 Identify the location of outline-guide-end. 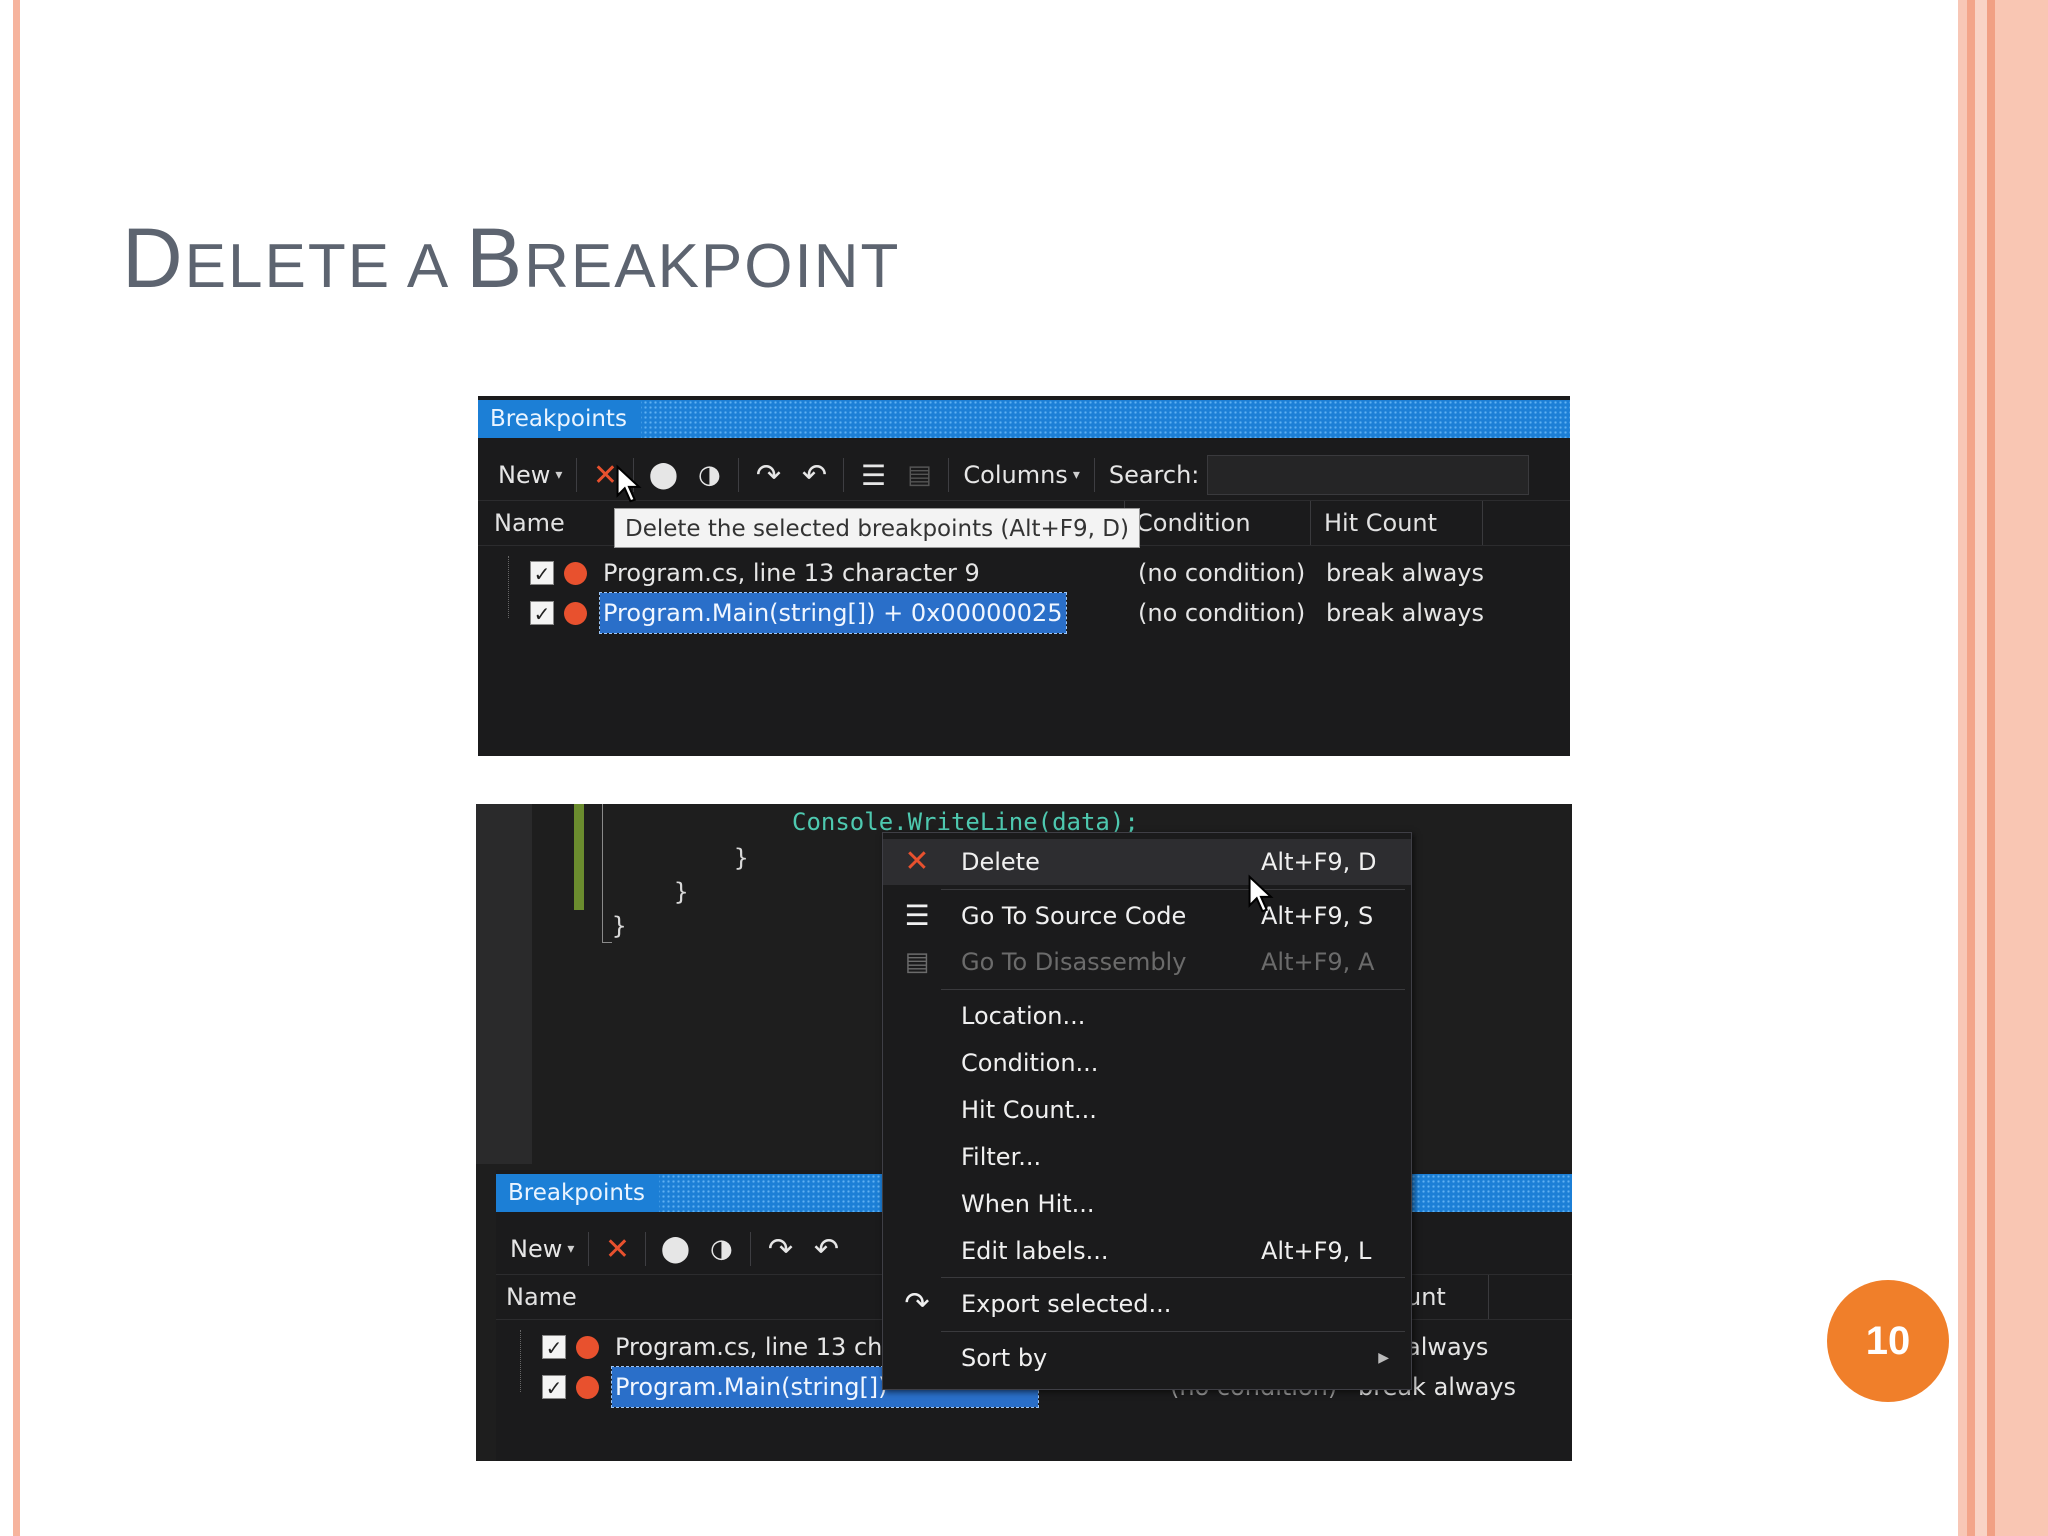
(607, 942).